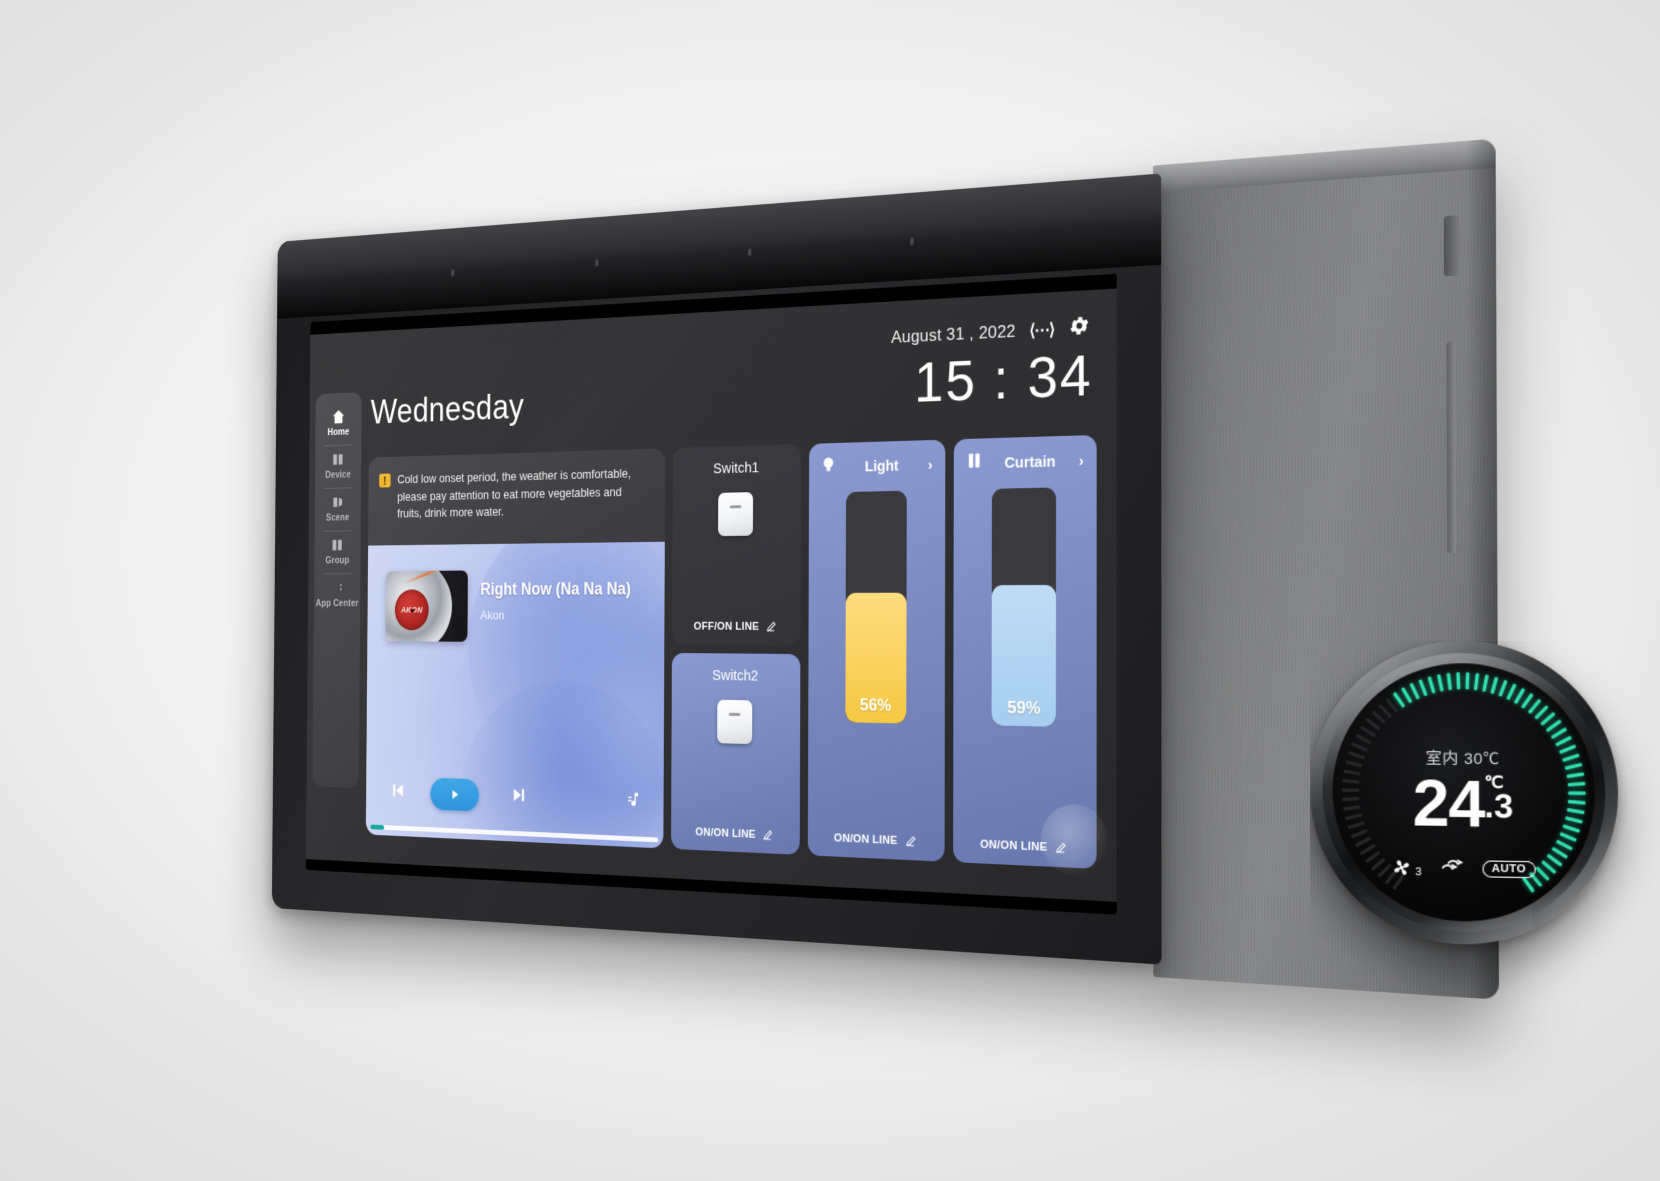 The height and width of the screenshot is (1181, 1660). I want to click on header-date-row: August 31 , 2022 ⟨⋯⟩, so click(991, 332).